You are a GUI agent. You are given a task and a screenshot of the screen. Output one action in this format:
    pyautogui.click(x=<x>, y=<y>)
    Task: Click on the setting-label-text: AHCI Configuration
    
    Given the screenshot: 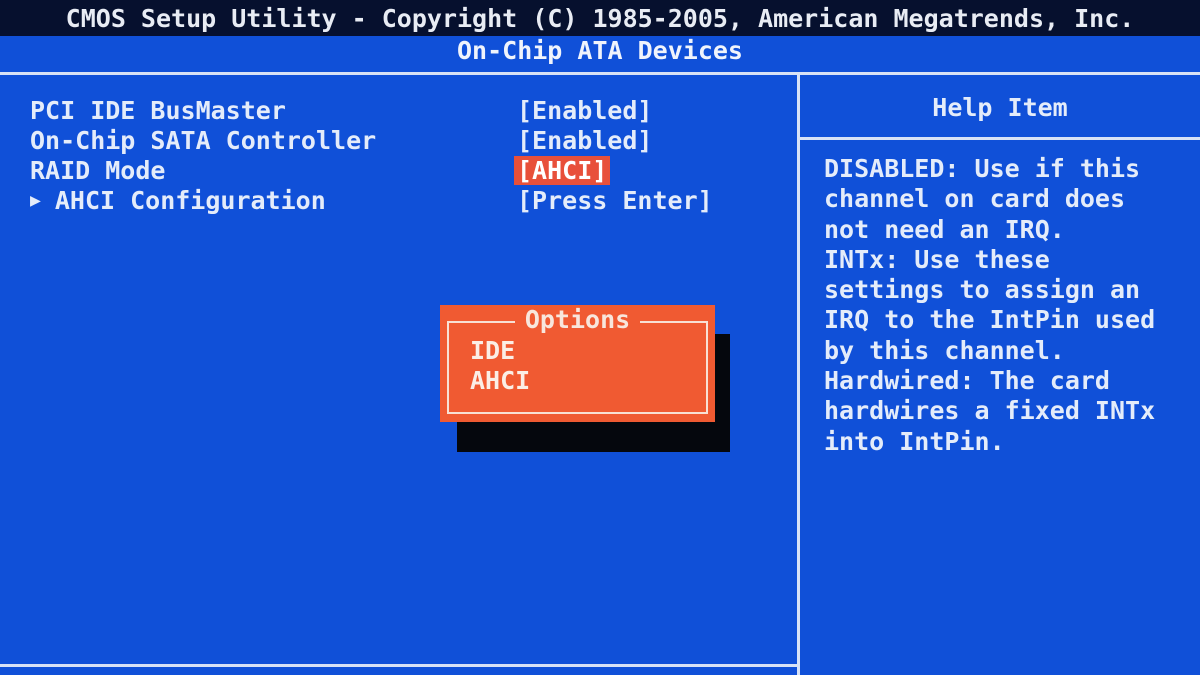 What is the action you would take?
    pyautogui.click(x=190, y=200)
    